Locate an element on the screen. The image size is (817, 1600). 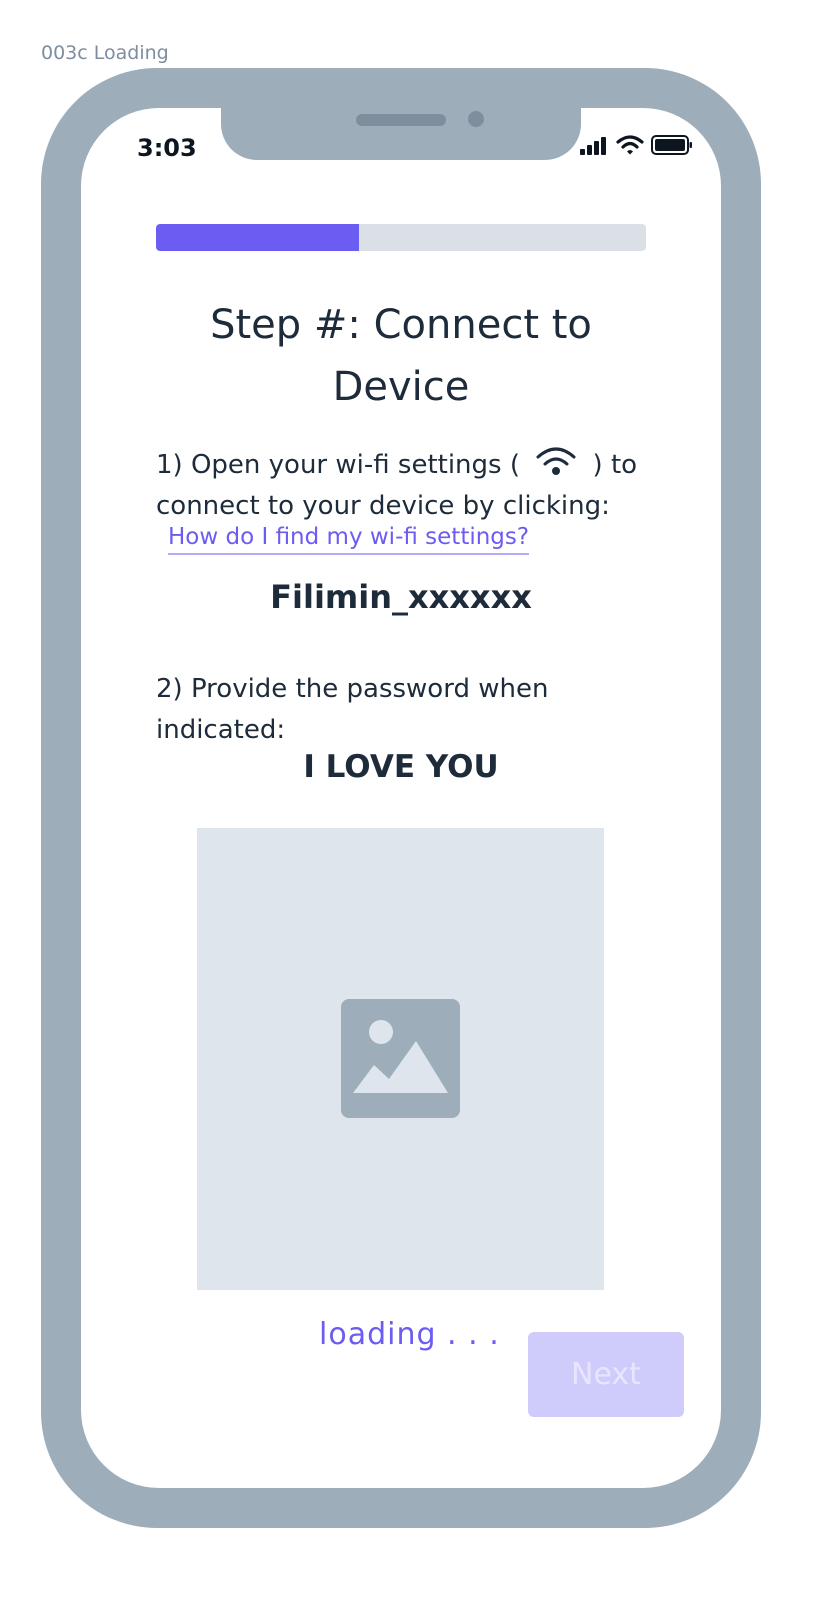
status-time: 3:03 is located at coordinates (167, 148).